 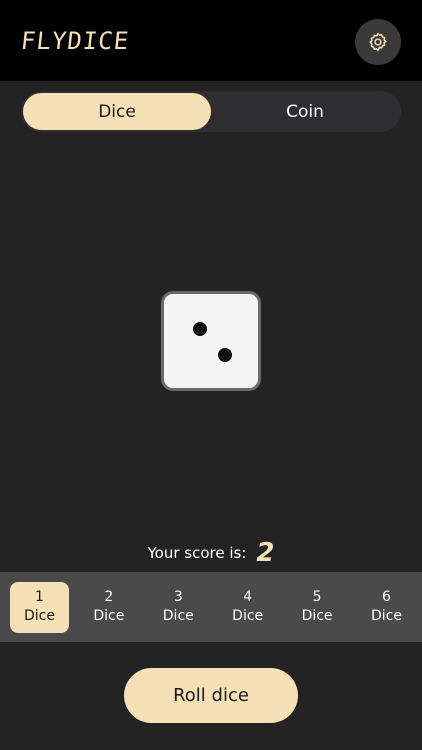 I want to click on dice-count-3: 3 Dice, so click(x=178, y=607).